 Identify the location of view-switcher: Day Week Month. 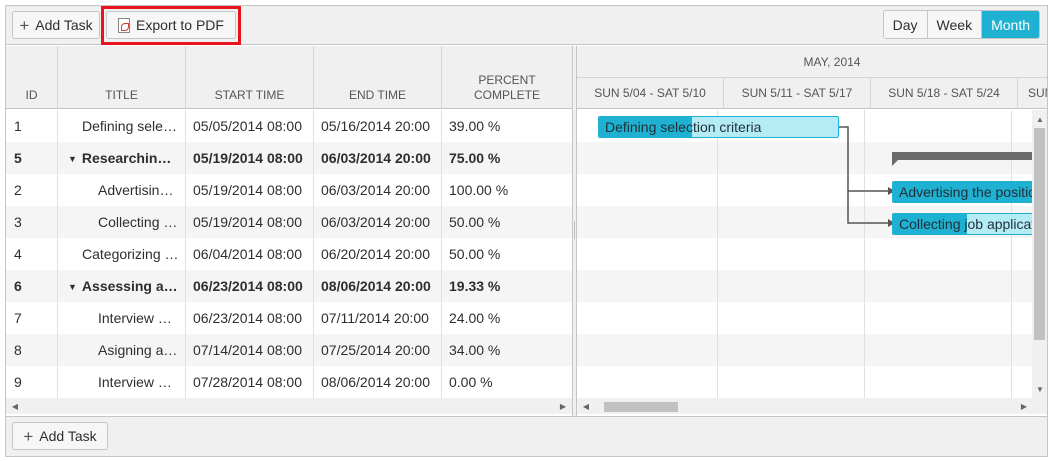
(961, 24).